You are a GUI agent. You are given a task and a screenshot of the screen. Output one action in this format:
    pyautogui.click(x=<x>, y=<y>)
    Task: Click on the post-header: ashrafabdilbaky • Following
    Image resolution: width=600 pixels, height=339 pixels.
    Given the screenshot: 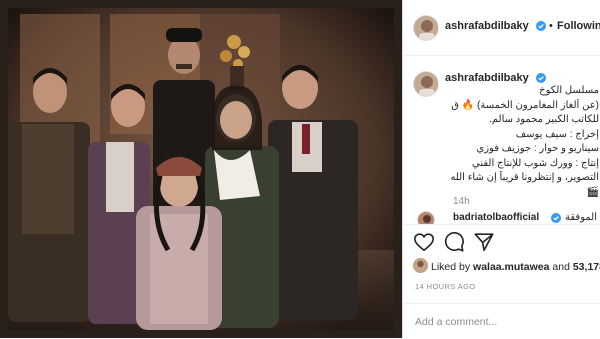 What is the action you would take?
    pyautogui.click(x=501, y=28)
    